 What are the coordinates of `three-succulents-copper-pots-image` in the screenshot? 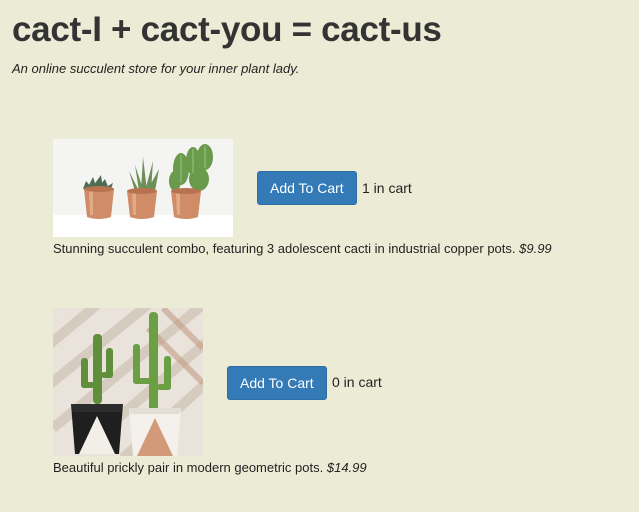 It's located at (143, 188).